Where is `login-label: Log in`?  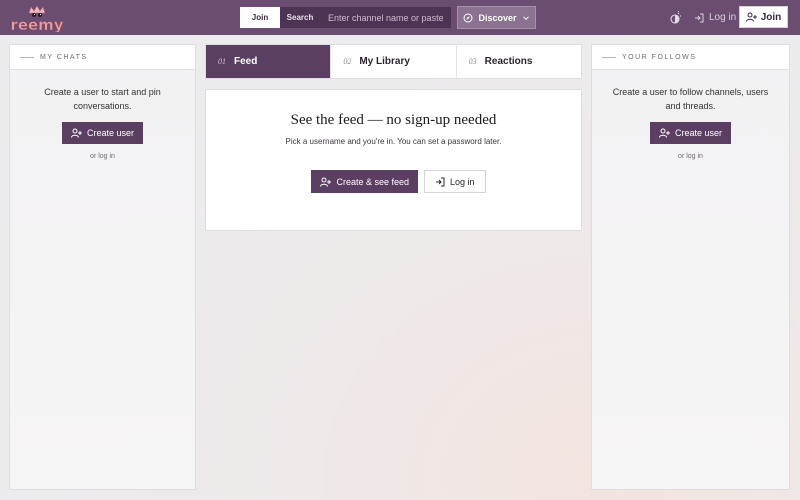
login-label: Log in is located at coordinates (723, 17).